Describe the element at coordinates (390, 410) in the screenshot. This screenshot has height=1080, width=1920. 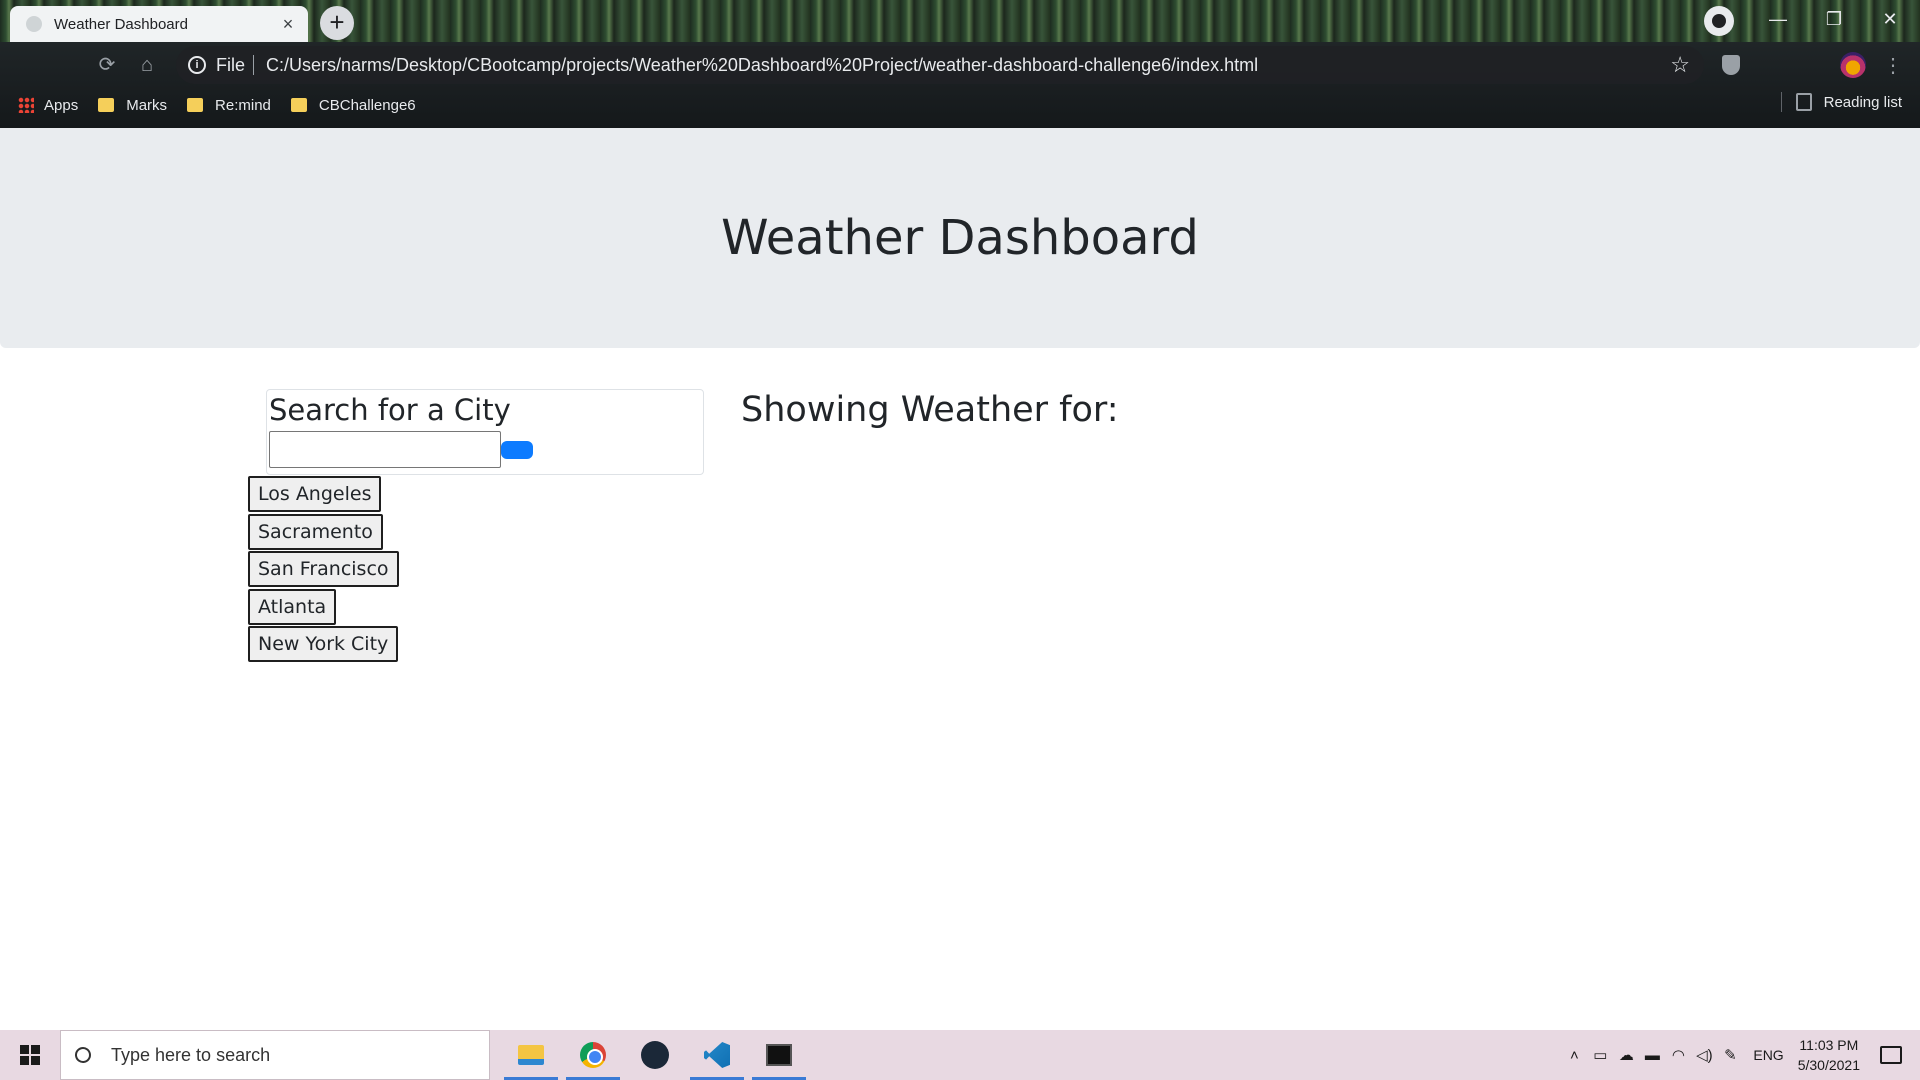
I see `search-heading: Search for a City` at that location.